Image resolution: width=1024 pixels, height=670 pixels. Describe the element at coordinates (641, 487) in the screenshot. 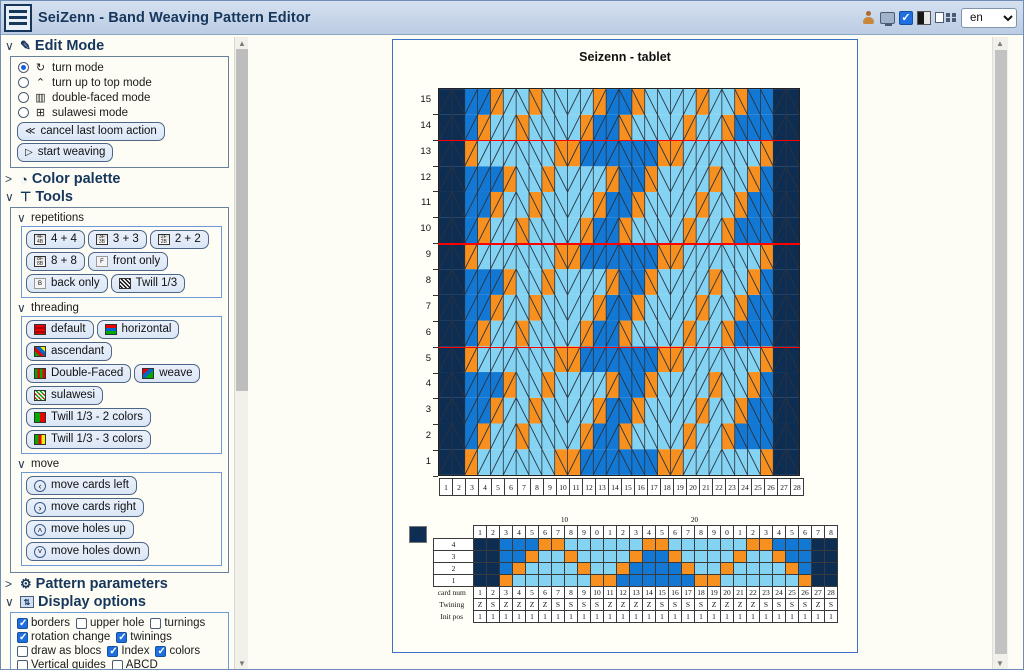

I see `card-number-cell: 16` at that location.